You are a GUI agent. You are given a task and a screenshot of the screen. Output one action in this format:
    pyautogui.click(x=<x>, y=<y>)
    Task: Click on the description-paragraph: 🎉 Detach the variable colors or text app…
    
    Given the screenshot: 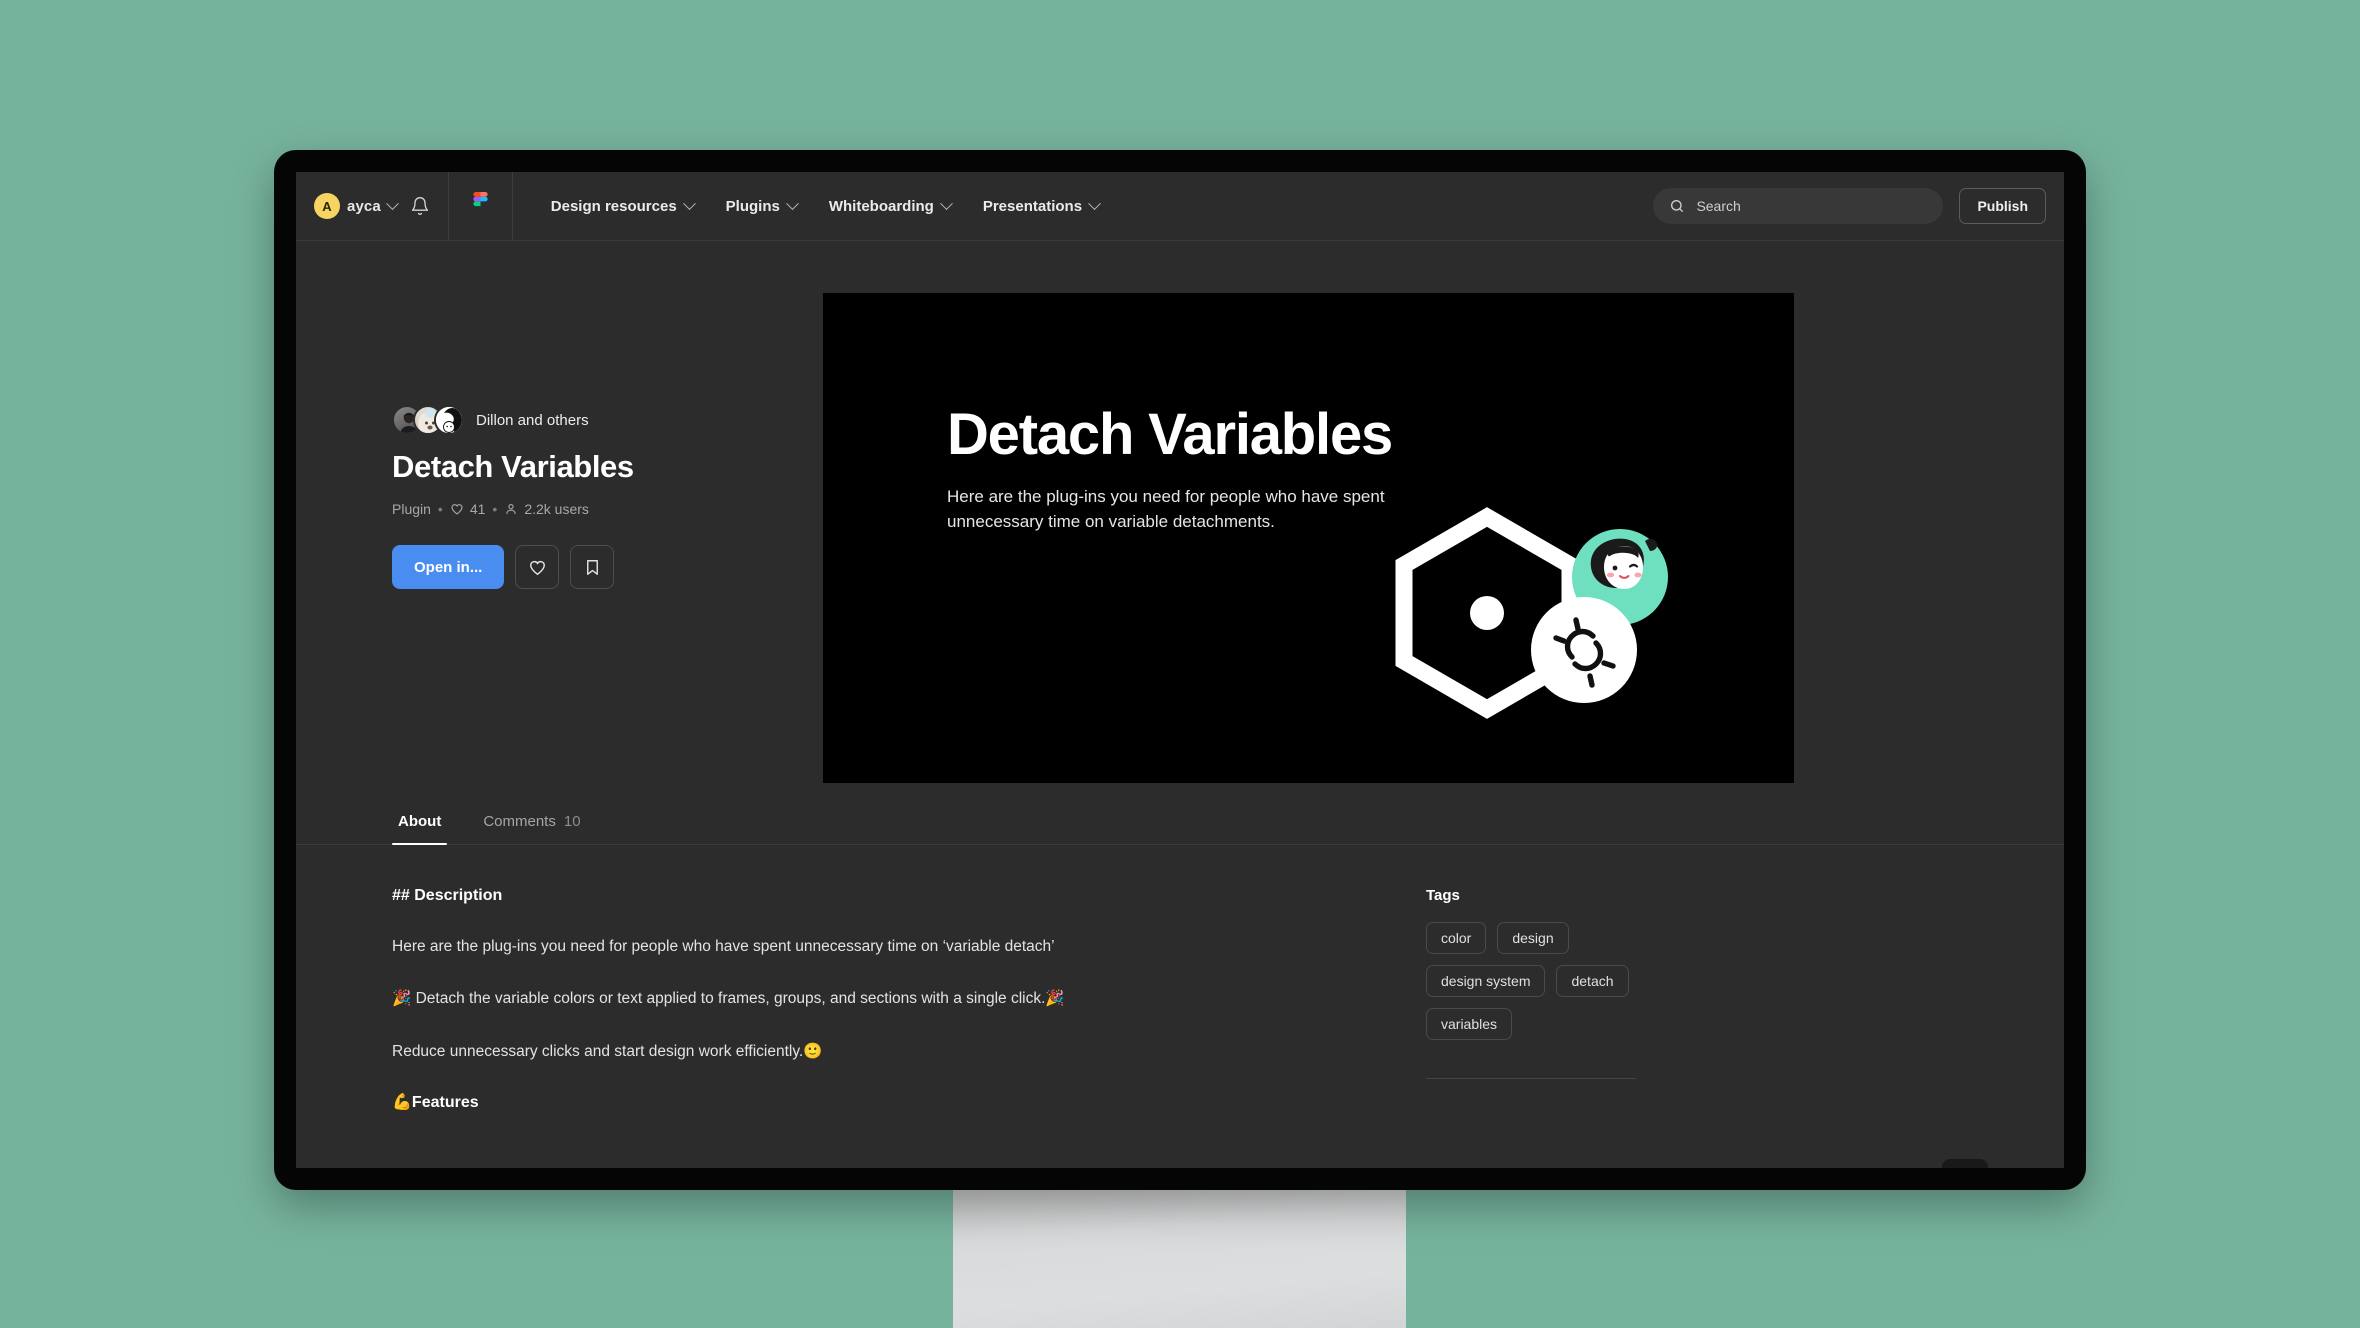 What is the action you would take?
    pyautogui.click(x=728, y=999)
    